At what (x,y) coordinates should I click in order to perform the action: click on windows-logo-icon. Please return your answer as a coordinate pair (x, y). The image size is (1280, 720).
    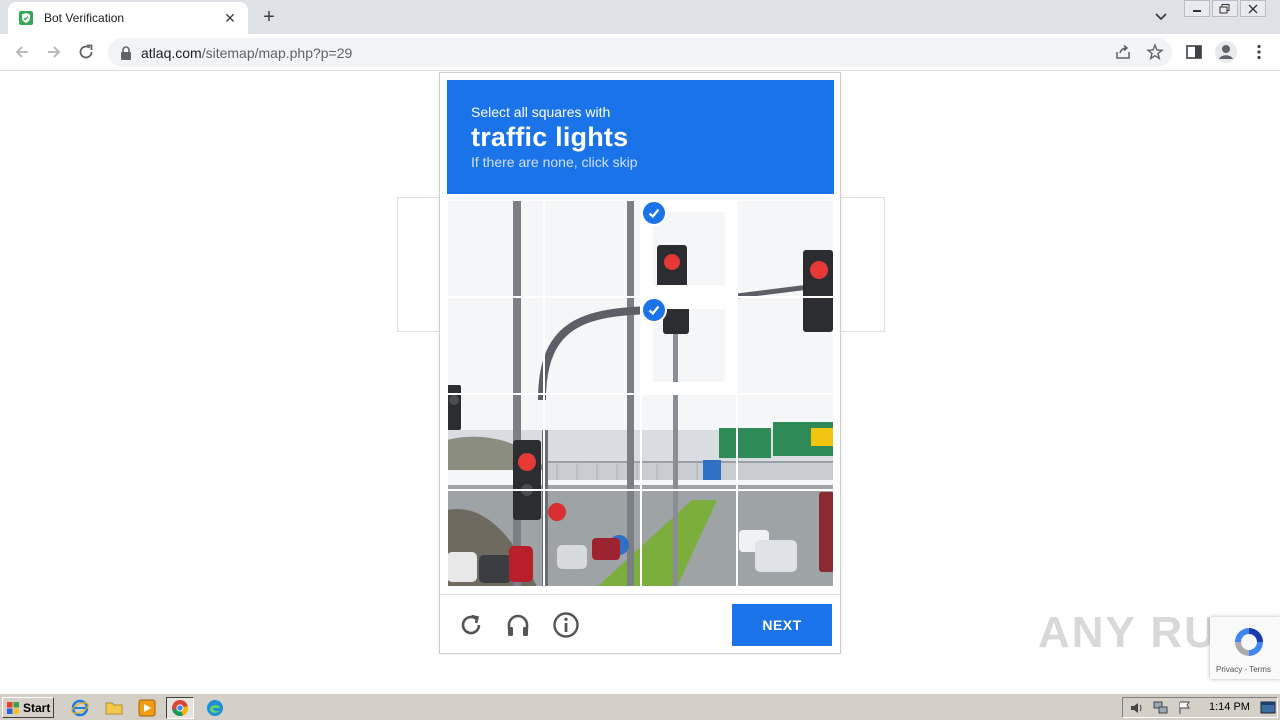
    Looking at the image, I should click on (13, 707).